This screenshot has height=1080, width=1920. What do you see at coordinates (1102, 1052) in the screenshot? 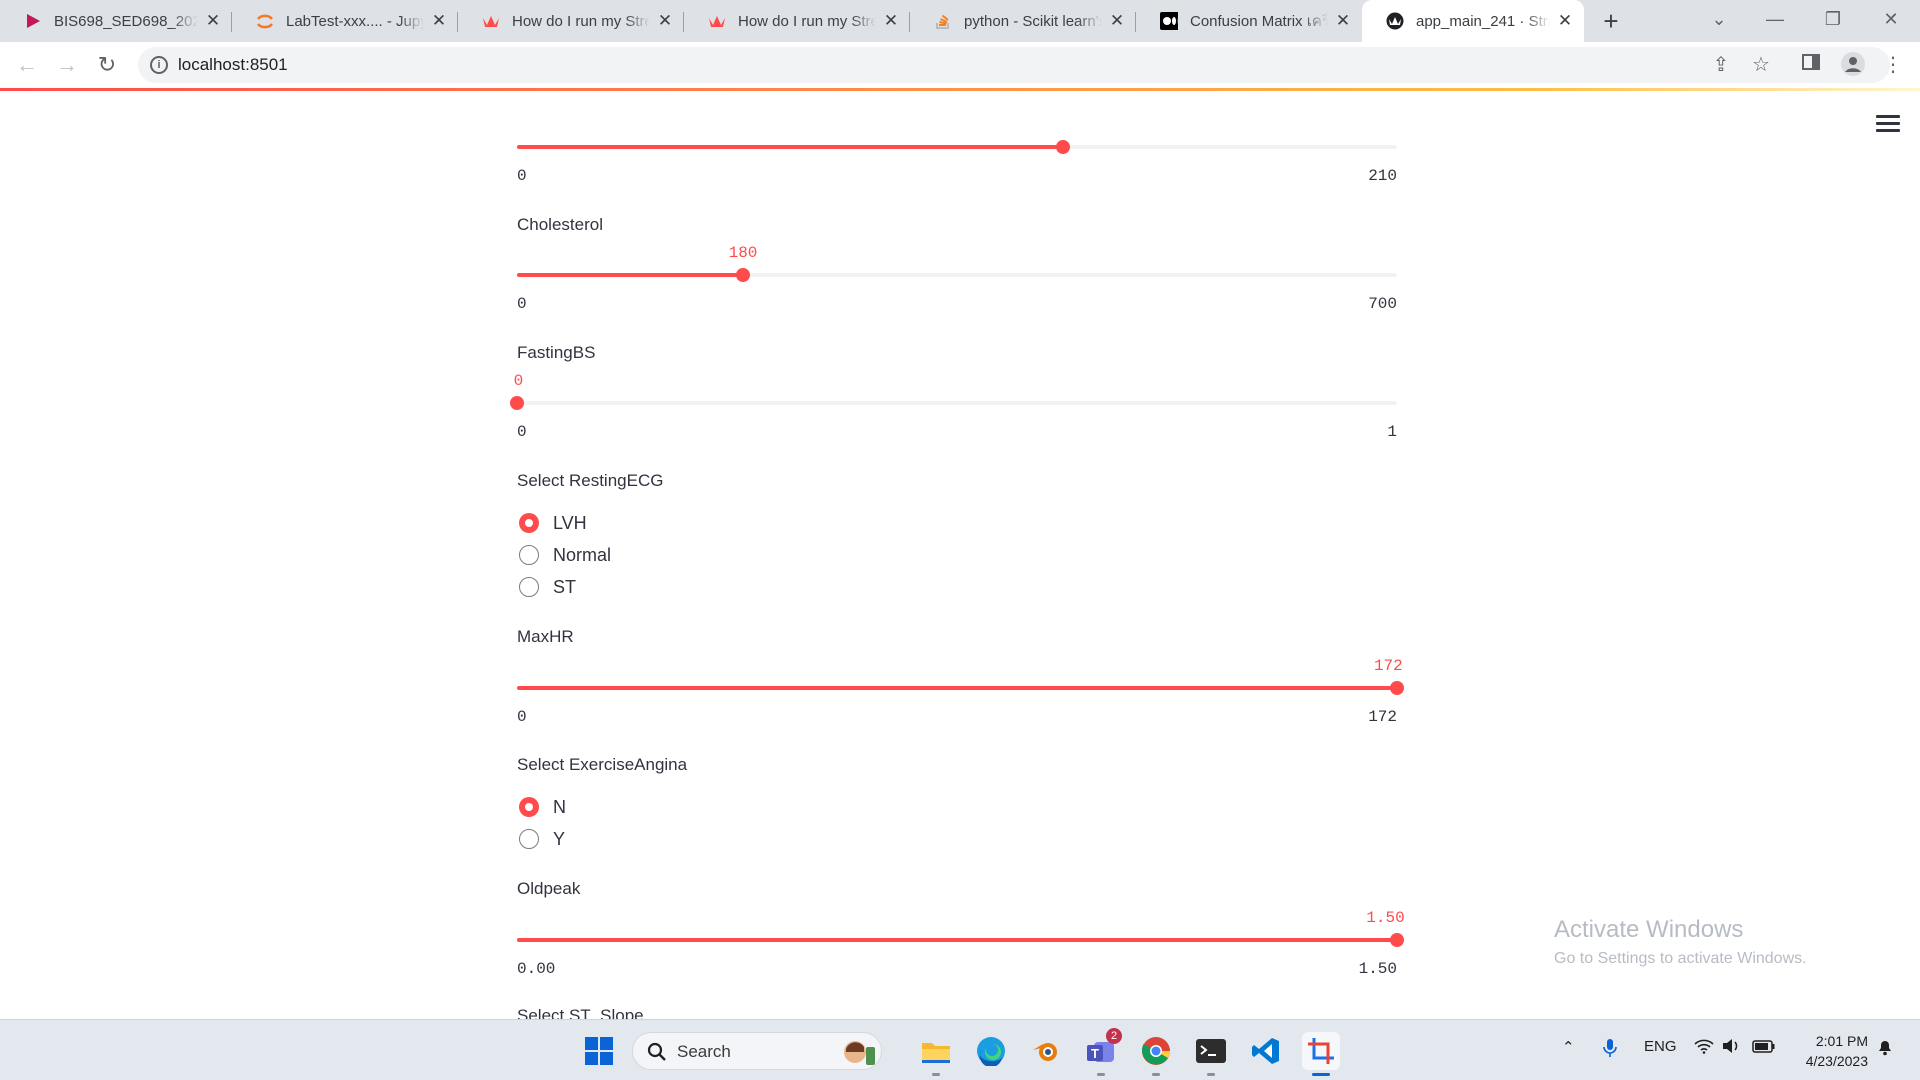
I see `teams-icon: T 2` at bounding box center [1102, 1052].